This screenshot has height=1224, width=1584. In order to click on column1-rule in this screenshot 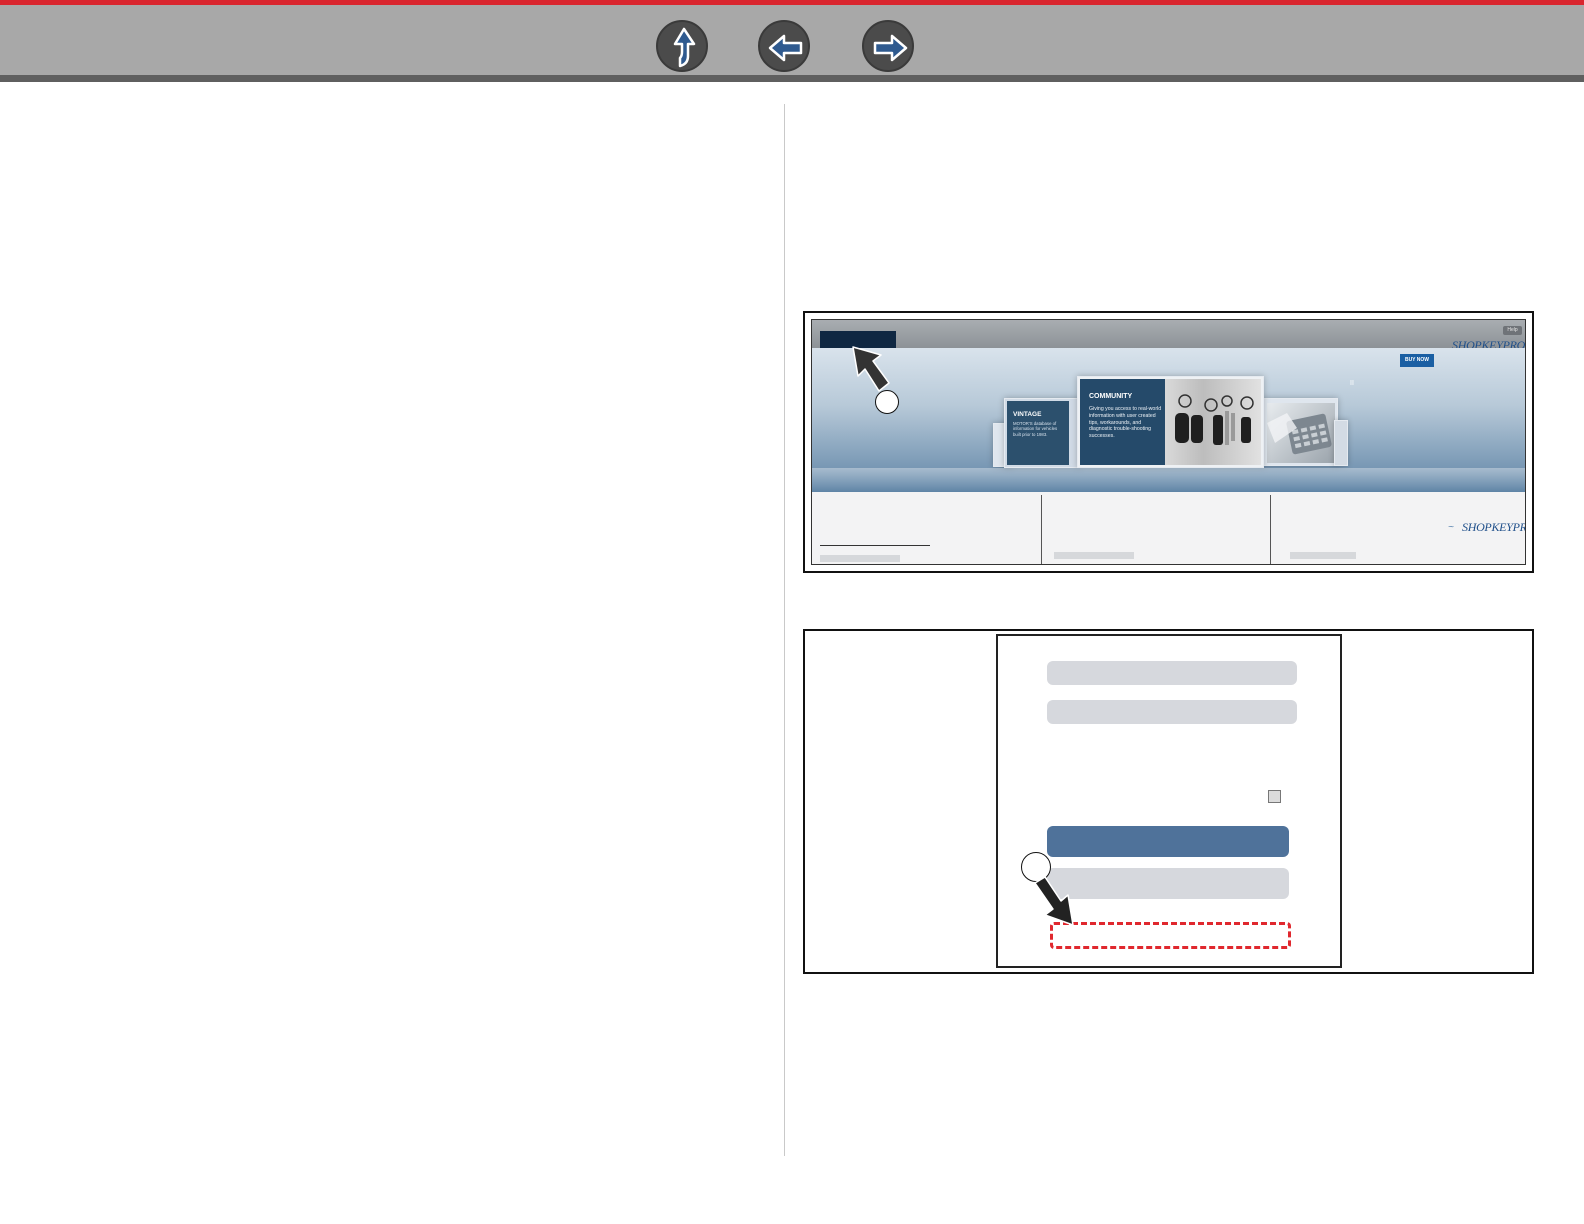, I will do `click(875, 545)`.